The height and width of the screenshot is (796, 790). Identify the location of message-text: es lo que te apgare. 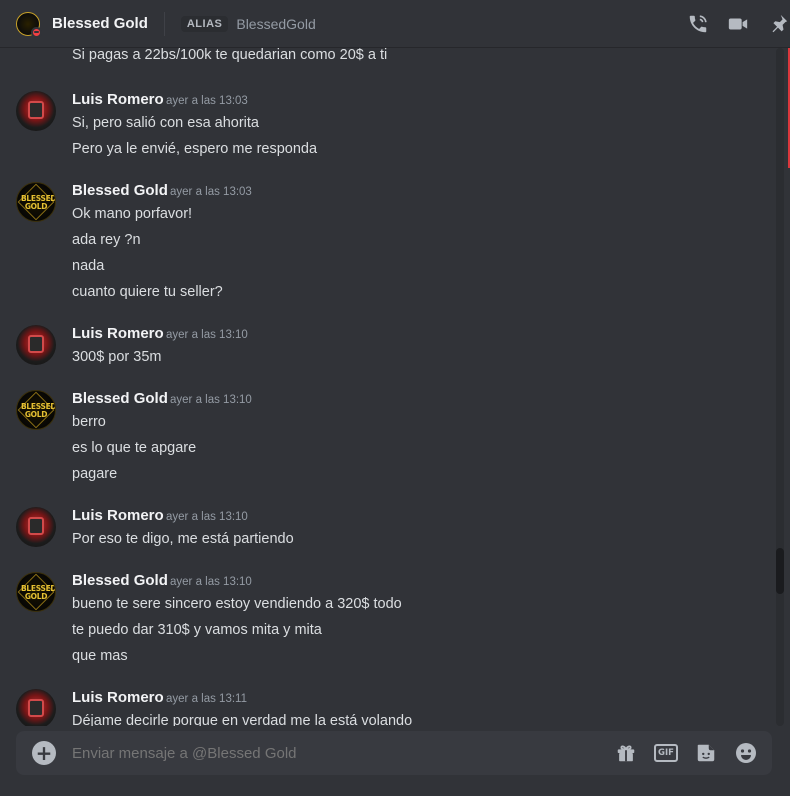
(134, 448).